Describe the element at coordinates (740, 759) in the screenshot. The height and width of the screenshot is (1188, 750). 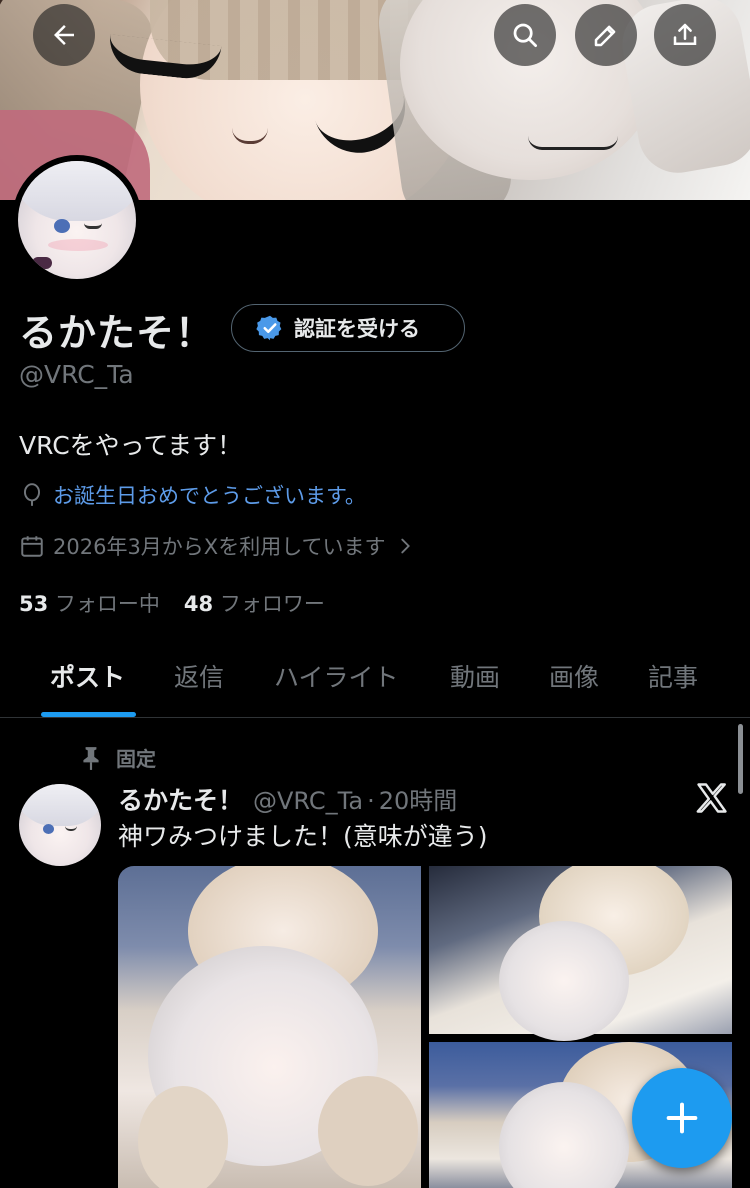
I see `scrollbar` at that location.